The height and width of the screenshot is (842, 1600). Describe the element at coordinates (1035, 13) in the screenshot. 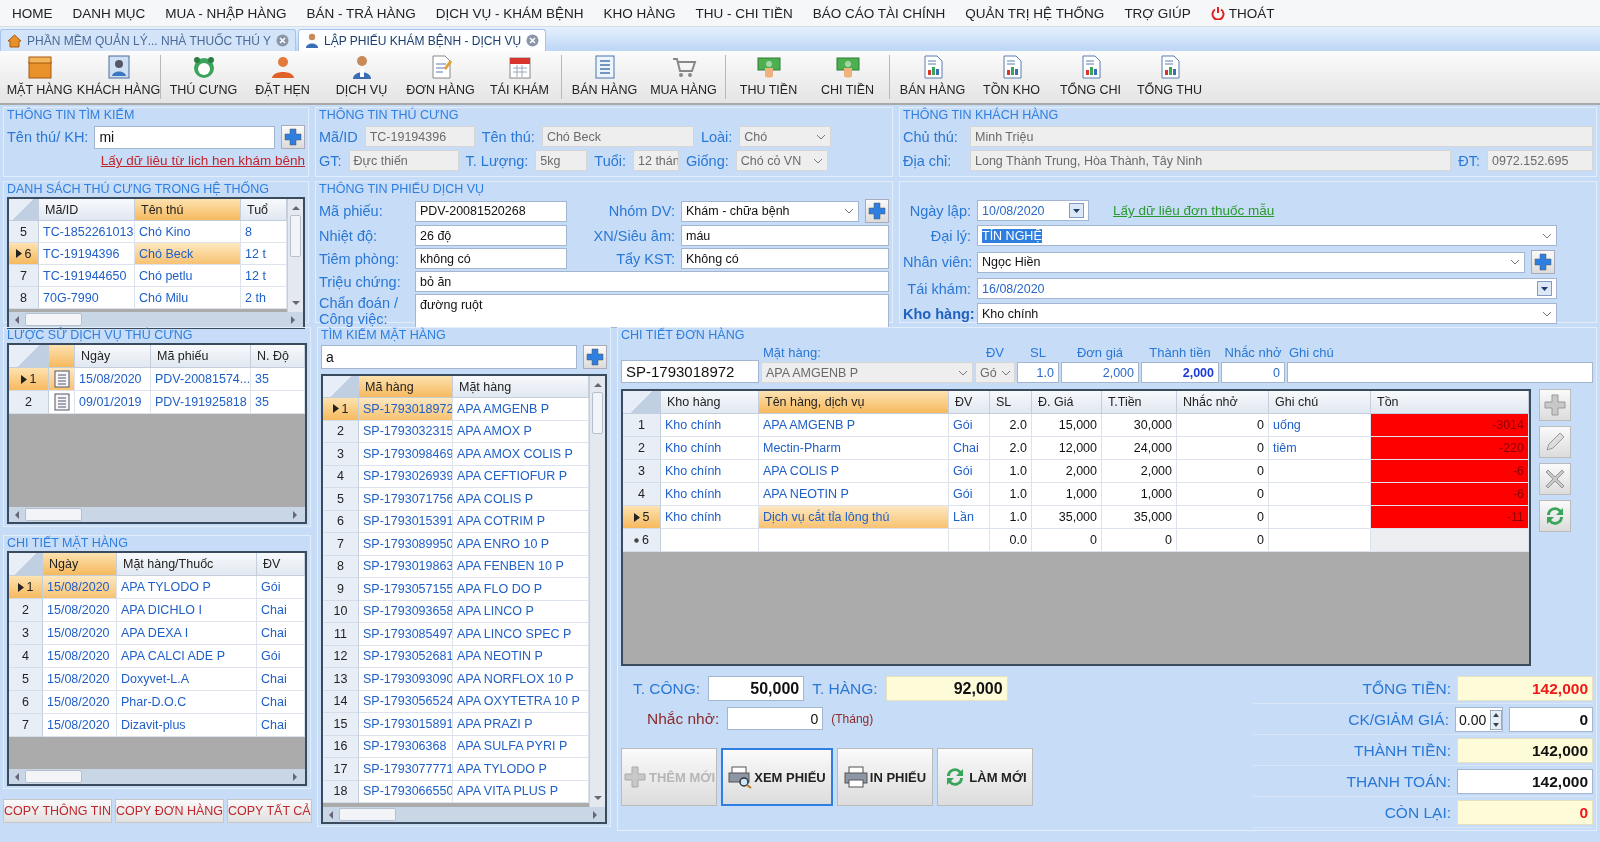

I see `menu-item: QUẢN TRỊ HỆ THỐNG` at that location.